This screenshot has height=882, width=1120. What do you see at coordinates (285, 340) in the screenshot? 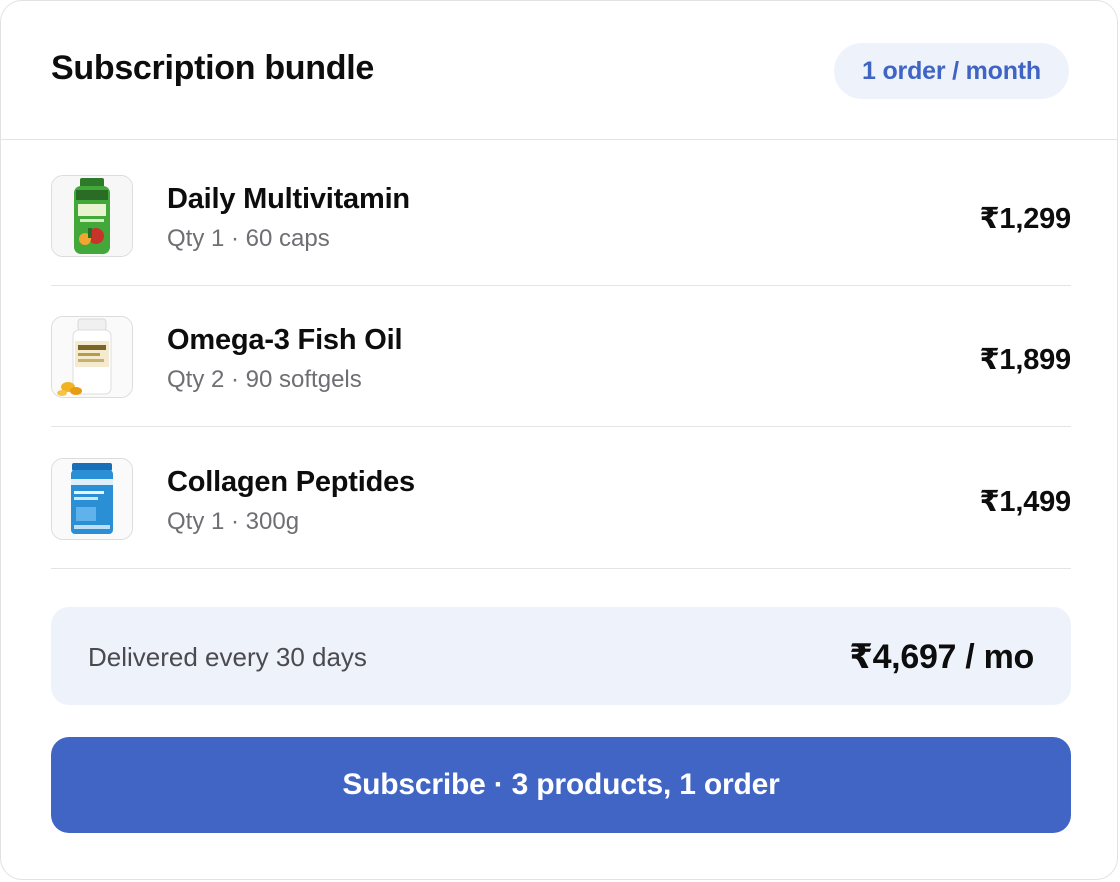
I see `product-name: Omega-3 Fish Oil` at bounding box center [285, 340].